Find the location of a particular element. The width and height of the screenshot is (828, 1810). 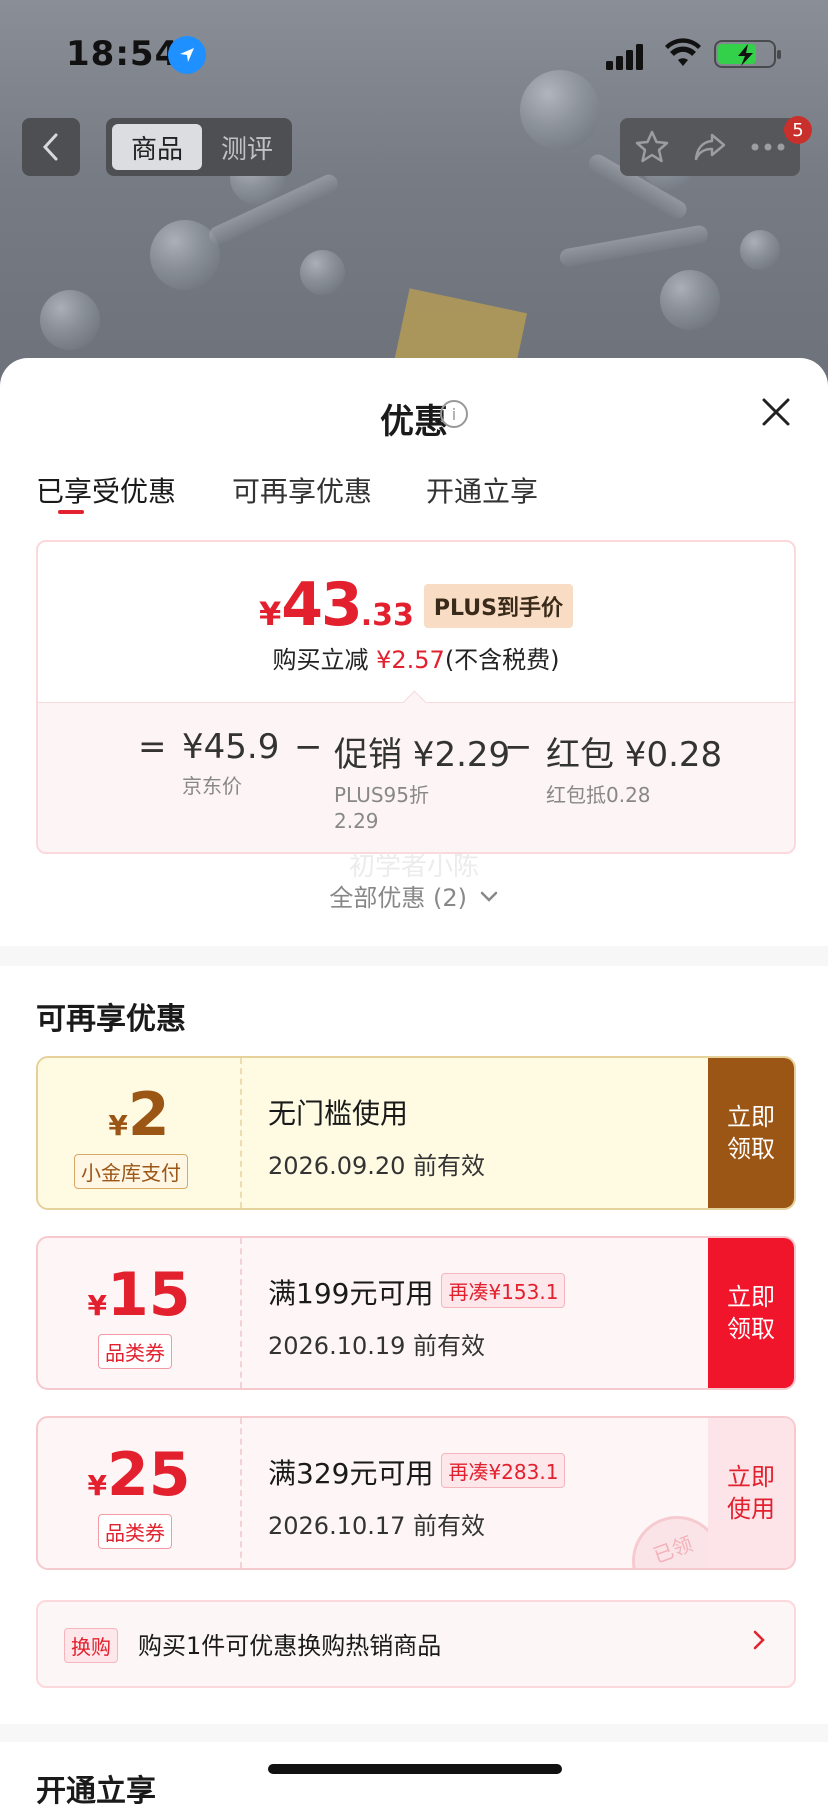

breakdown-redpacket: 红包 ¥0.28 红包抵0.28 is located at coordinates (634, 771).